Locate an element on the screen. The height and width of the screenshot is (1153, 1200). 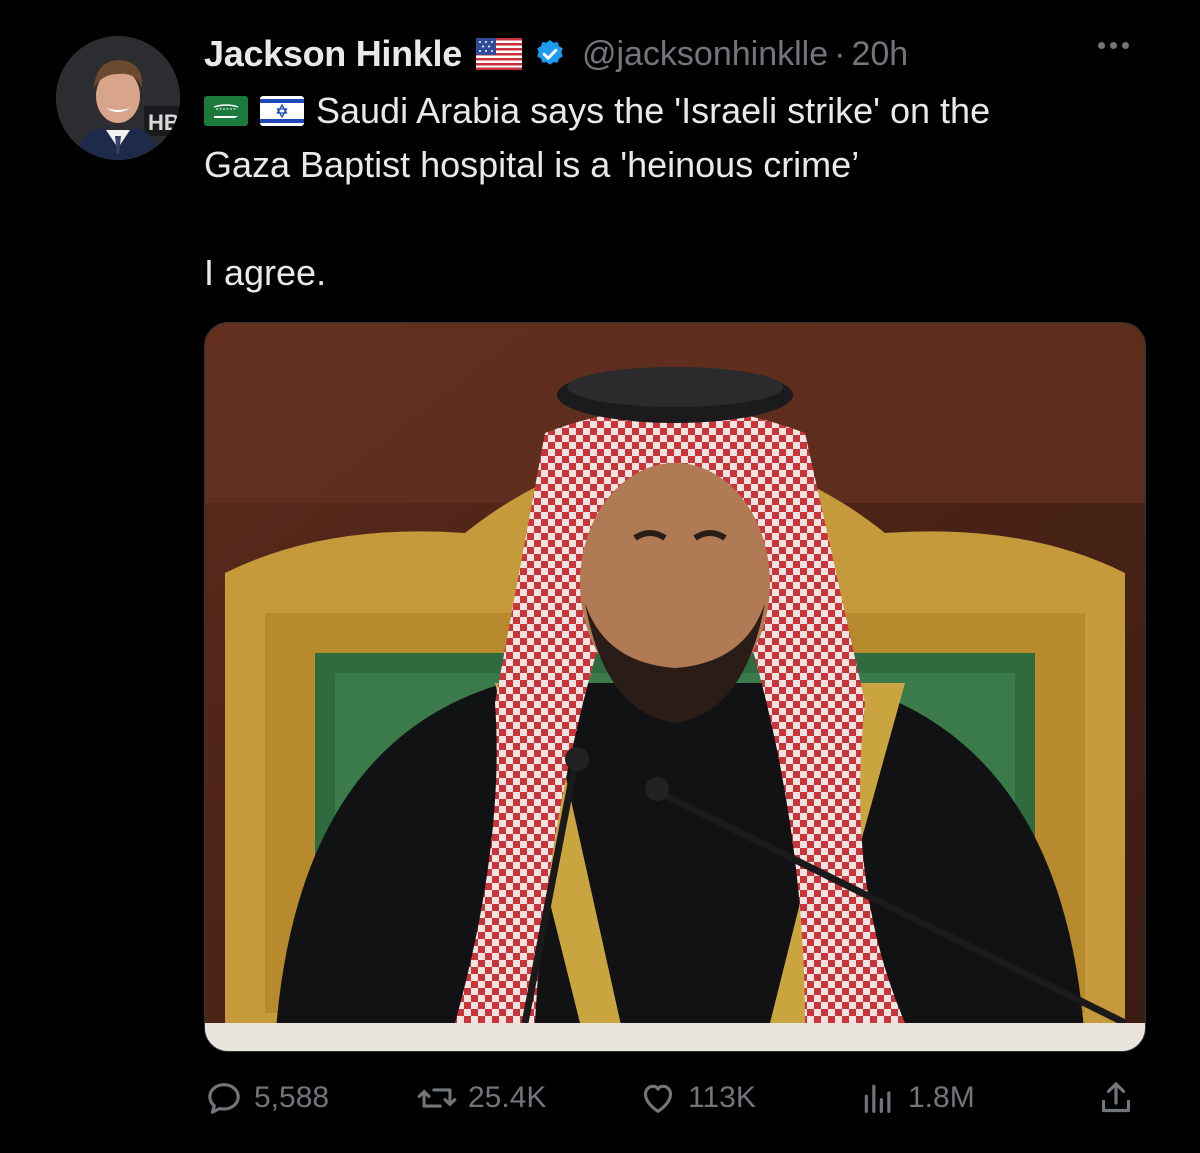
avatar-photo: HB is located at coordinates (118, 98).